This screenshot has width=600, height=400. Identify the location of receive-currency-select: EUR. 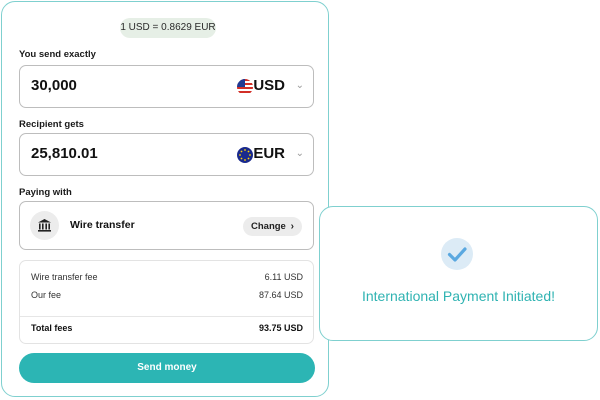
(269, 153).